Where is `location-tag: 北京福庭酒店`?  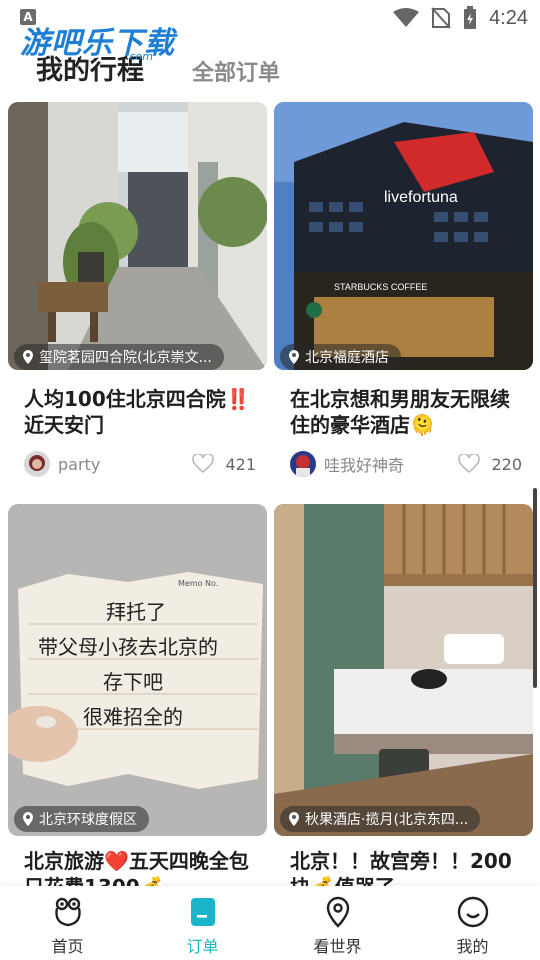
location-tag: 北京福庭酒店 is located at coordinates (340, 357).